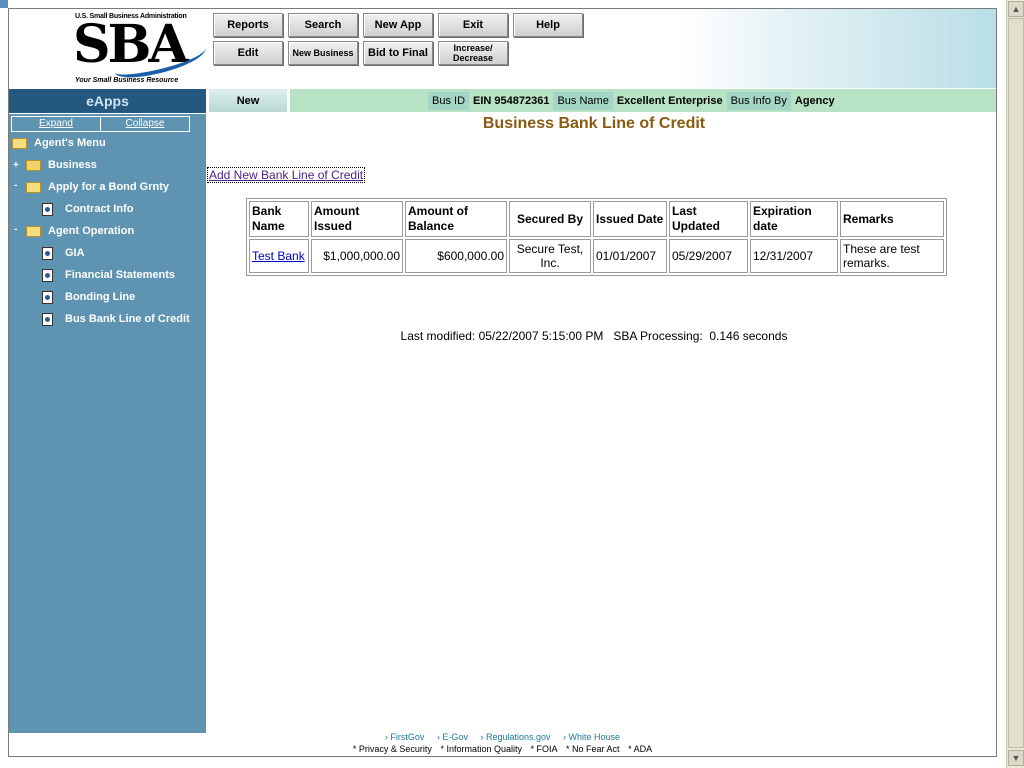 The width and height of the screenshot is (1024, 768). What do you see at coordinates (145, 124) in the screenshot?
I see `collapse-link: Collapse` at bounding box center [145, 124].